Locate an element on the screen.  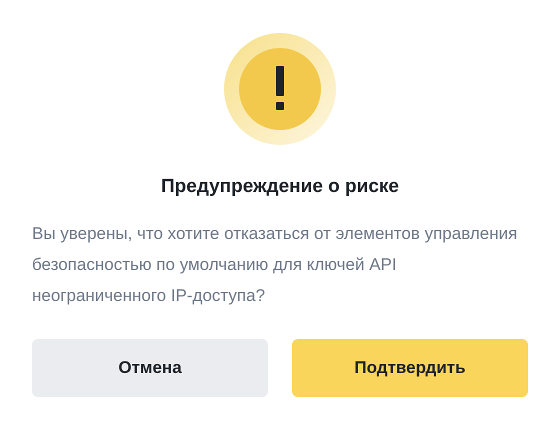
confirm-button: Подтвердить is located at coordinates (410, 368).